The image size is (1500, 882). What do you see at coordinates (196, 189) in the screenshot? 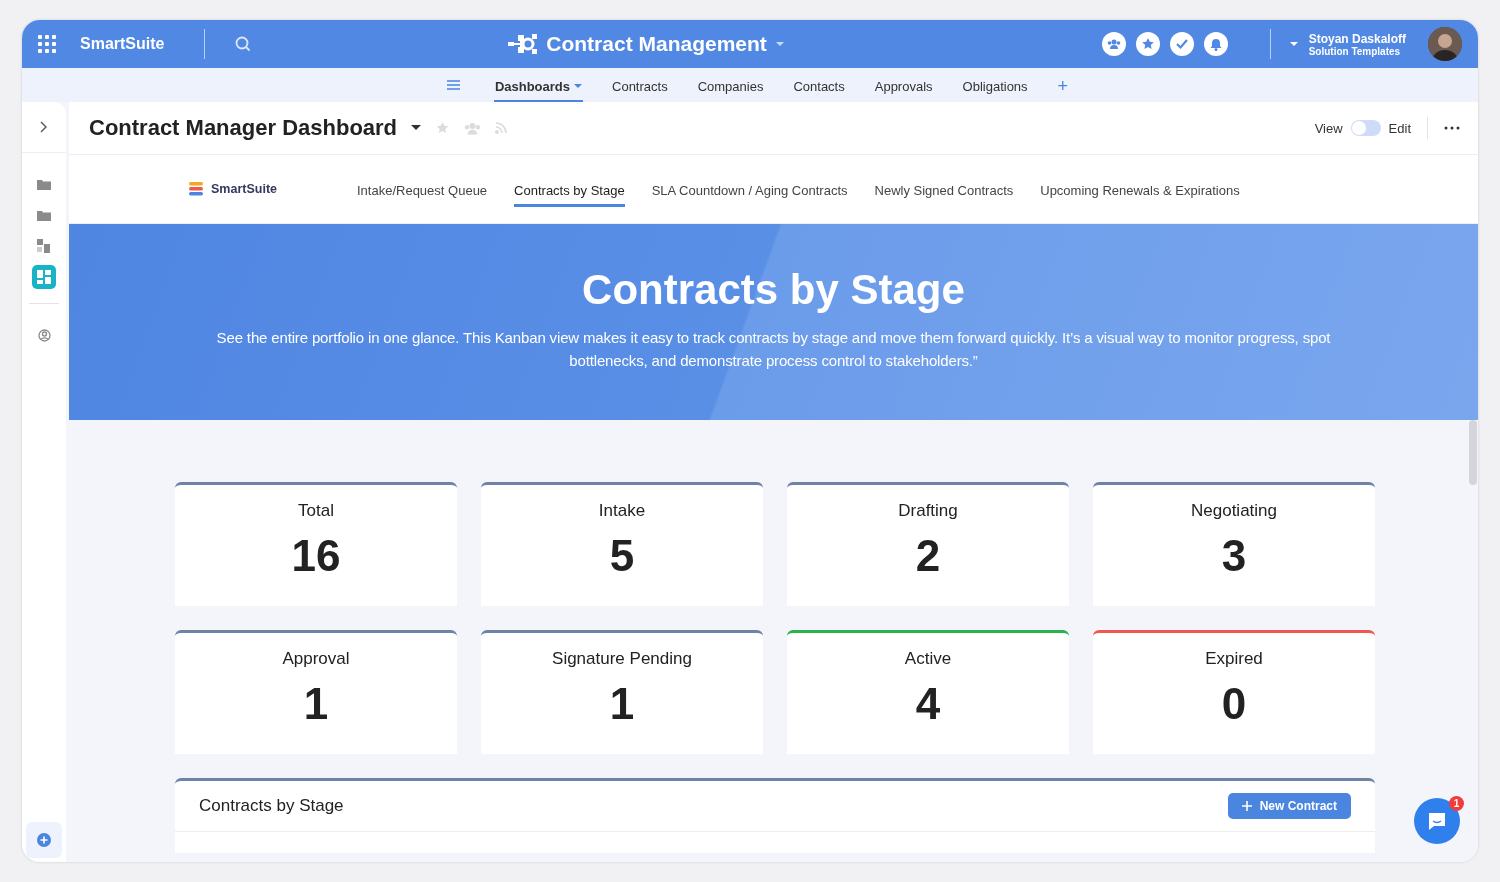
I see `logo-icon` at bounding box center [196, 189].